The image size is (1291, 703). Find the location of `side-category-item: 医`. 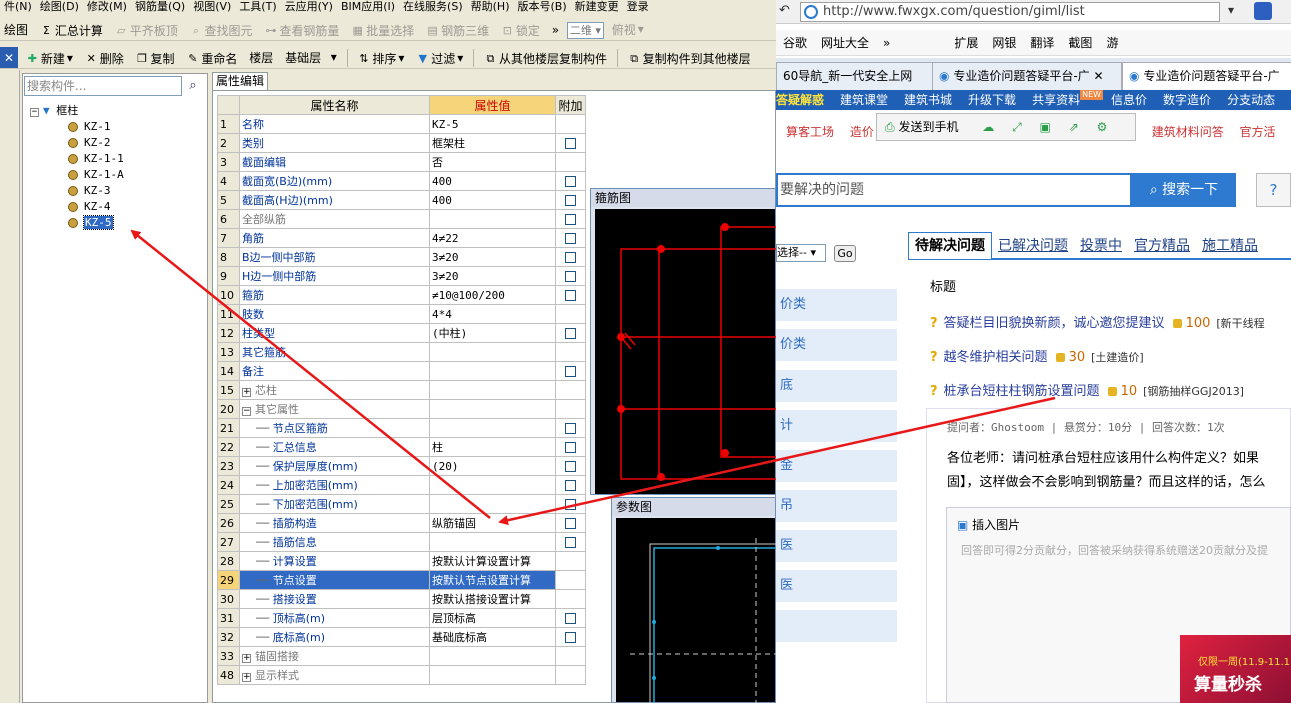

side-category-item: 医 is located at coordinates (836, 586).